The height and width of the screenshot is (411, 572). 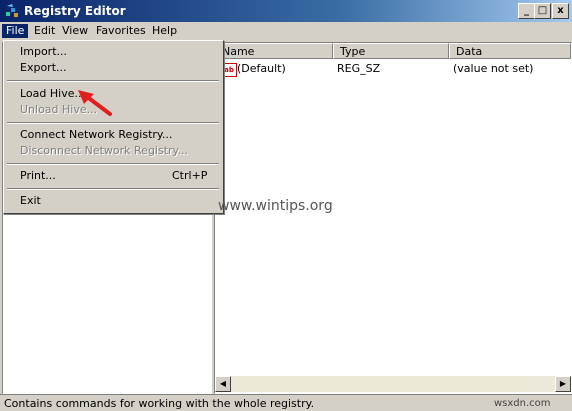 I want to click on title-bar: Registry Editor _ □ x, so click(x=286, y=11).